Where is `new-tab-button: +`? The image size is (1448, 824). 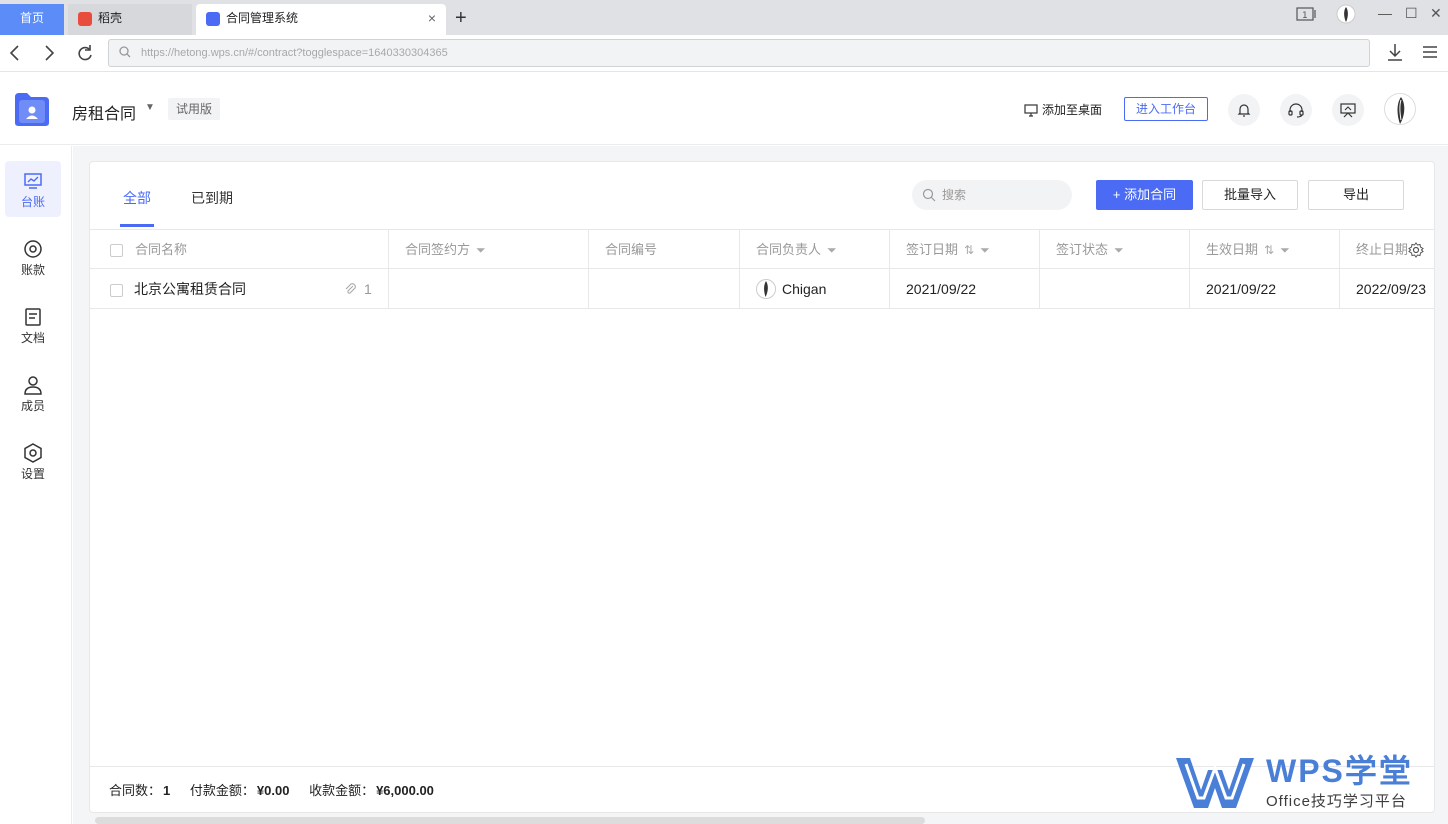 new-tab-button: + is located at coordinates (461, 18).